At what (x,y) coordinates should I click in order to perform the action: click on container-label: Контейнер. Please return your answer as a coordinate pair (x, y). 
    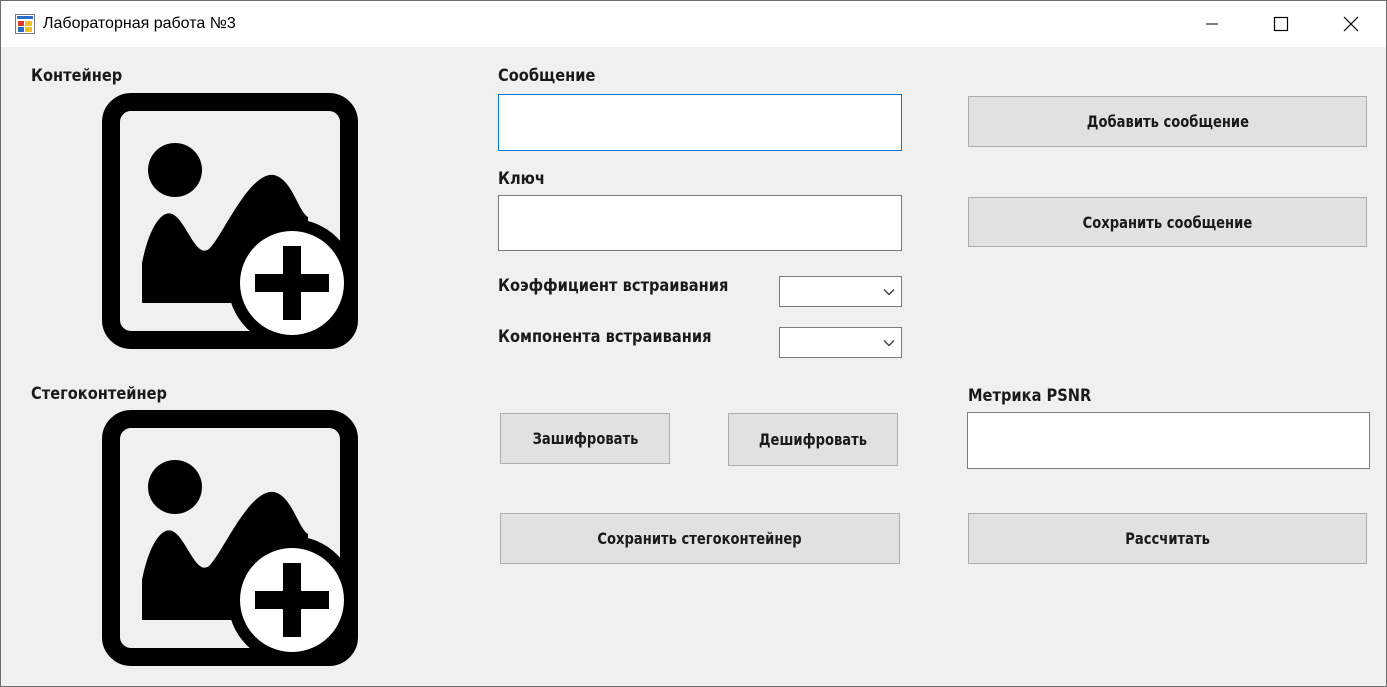
    Looking at the image, I should click on (77, 76).